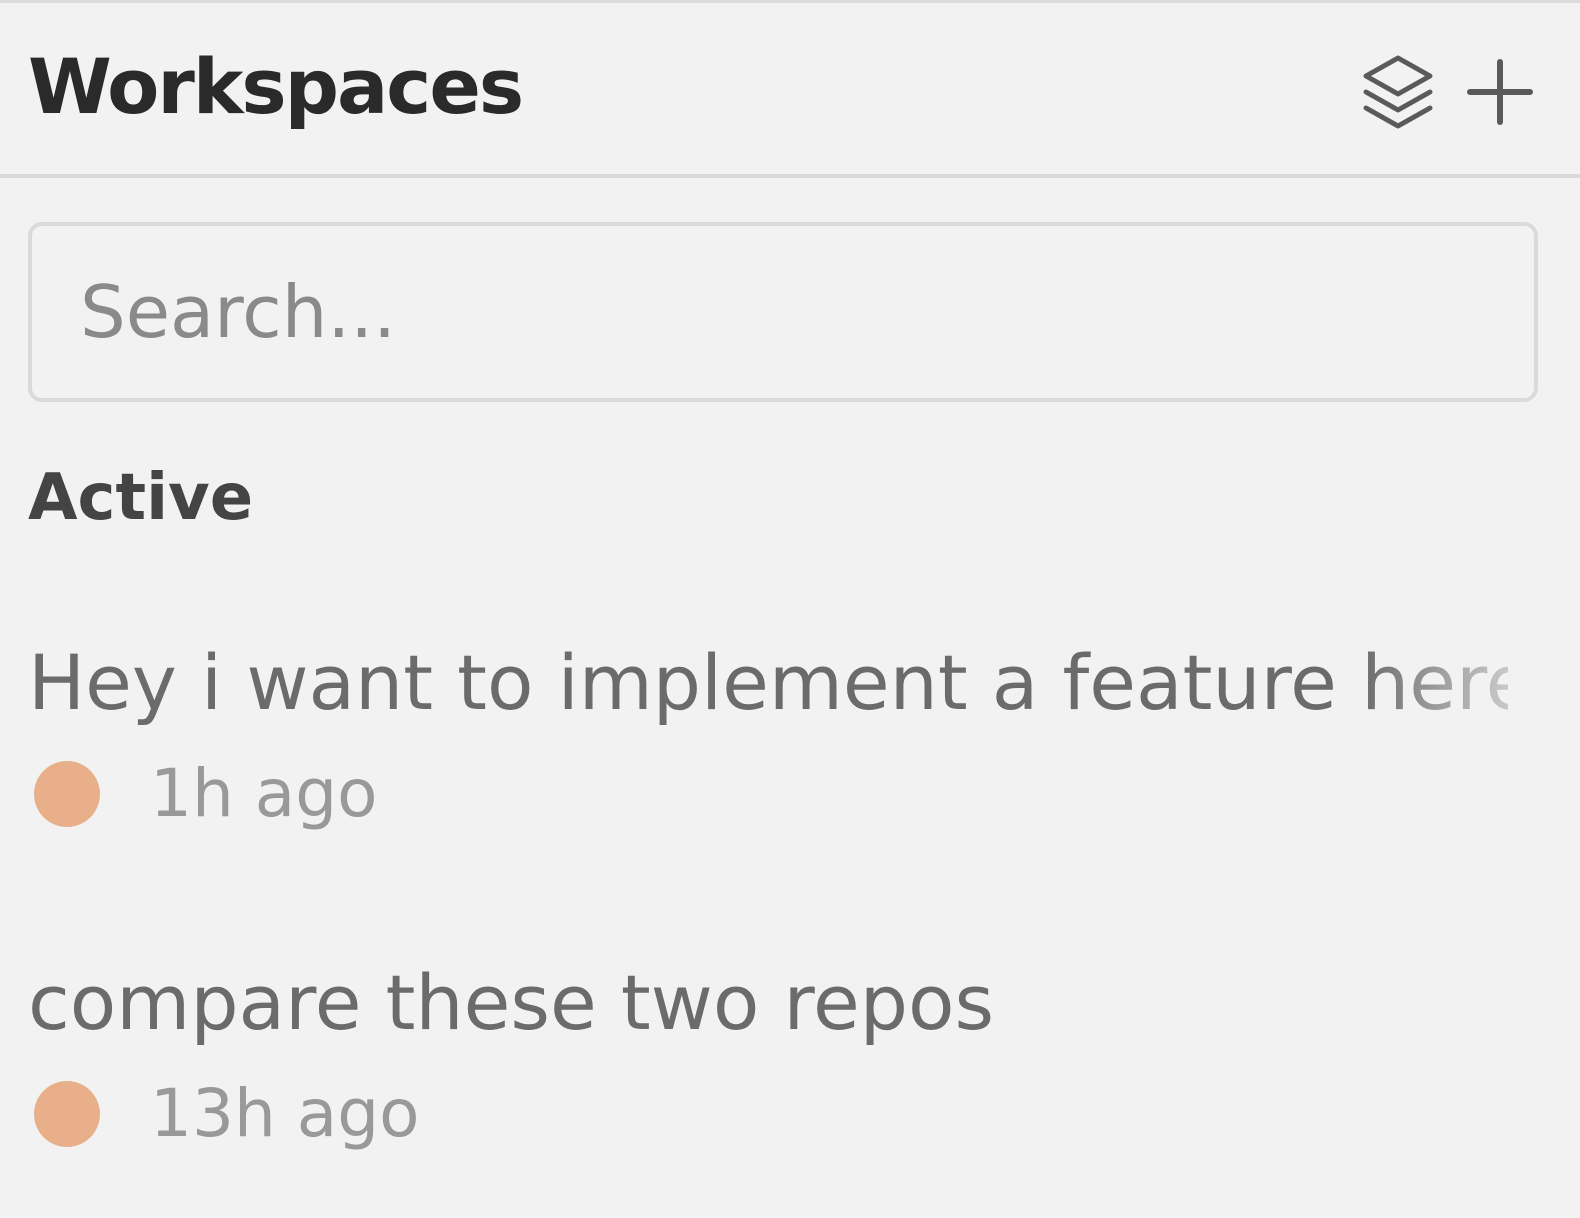 The width and height of the screenshot is (1580, 1218). I want to click on search-input, so click(783, 312).